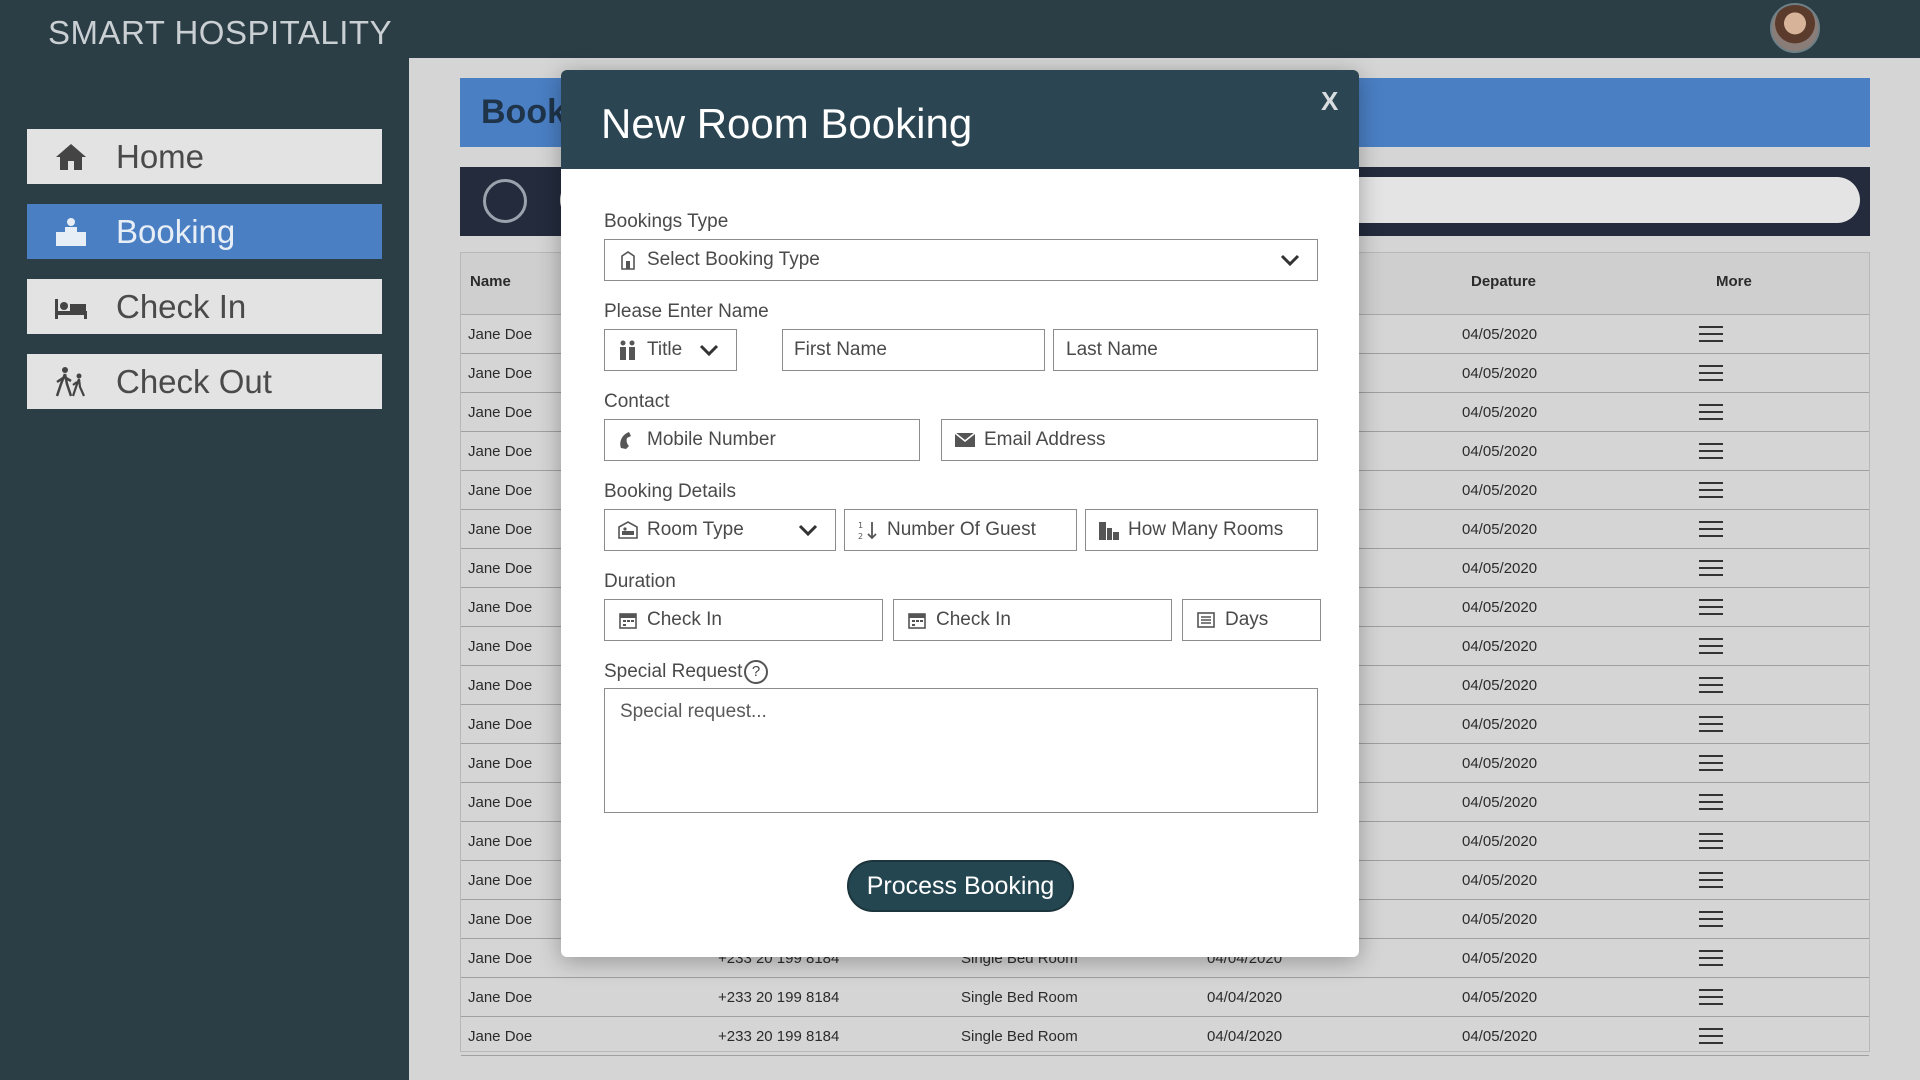  I want to click on top-bar: SMART HOSPITALITY, so click(960, 29).